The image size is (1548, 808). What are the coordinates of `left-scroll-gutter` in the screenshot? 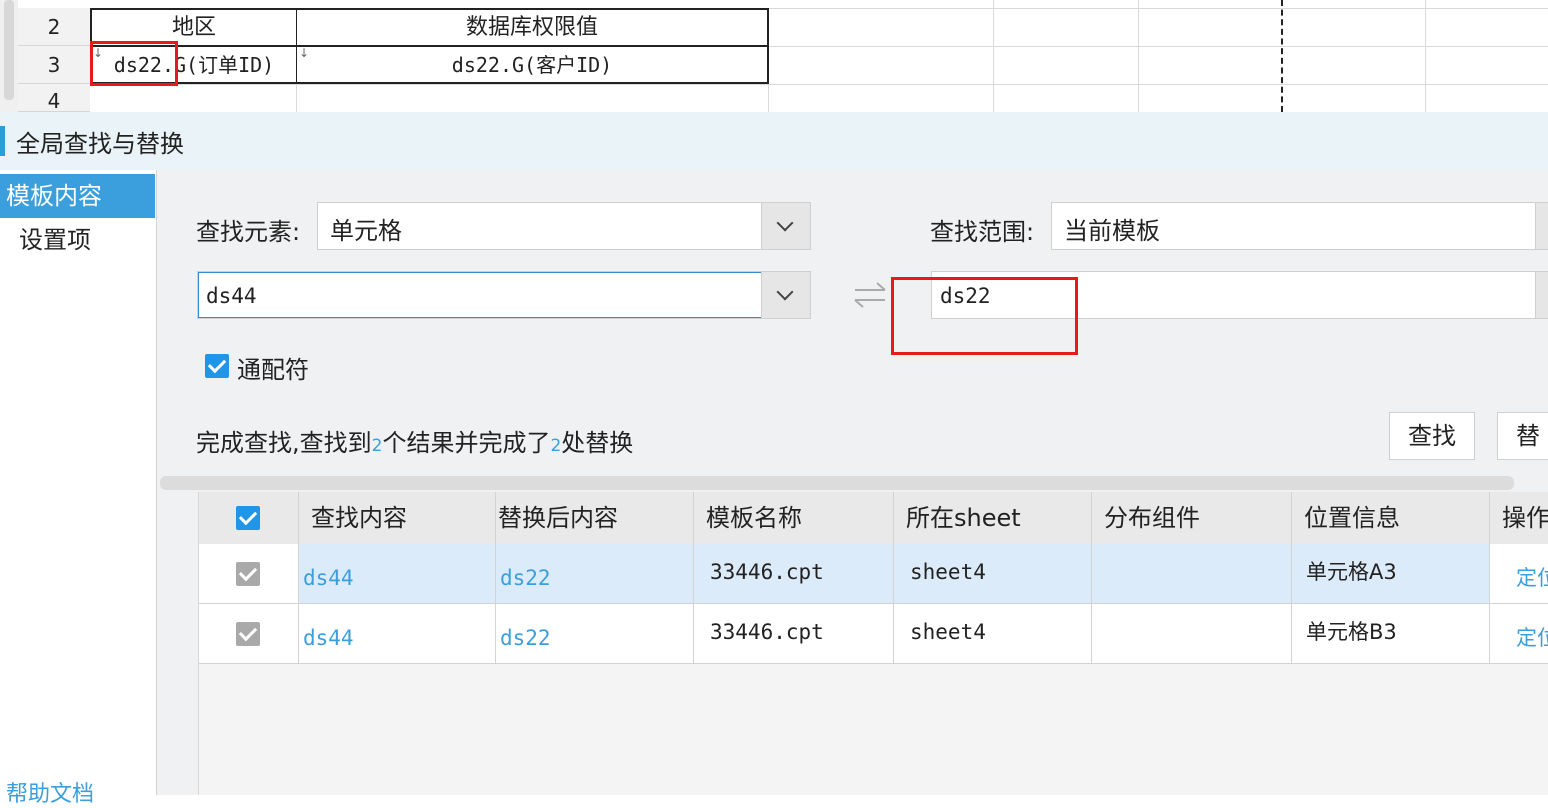 It's located at (9, 56).